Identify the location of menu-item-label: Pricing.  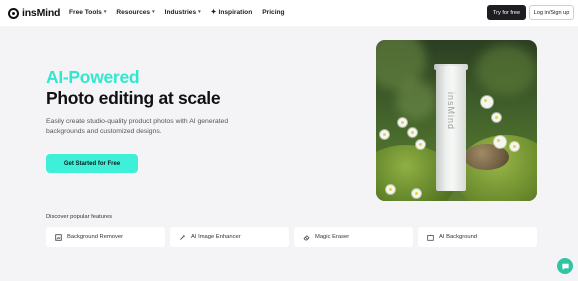
(273, 12).